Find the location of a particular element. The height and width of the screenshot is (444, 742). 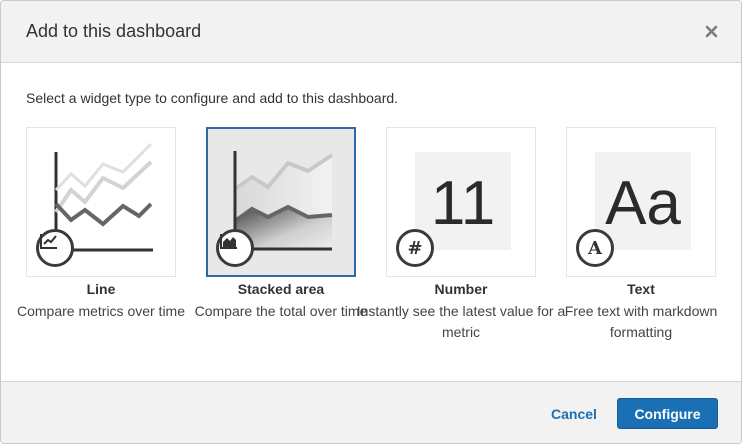

area-chart-icon is located at coordinates (235, 248).